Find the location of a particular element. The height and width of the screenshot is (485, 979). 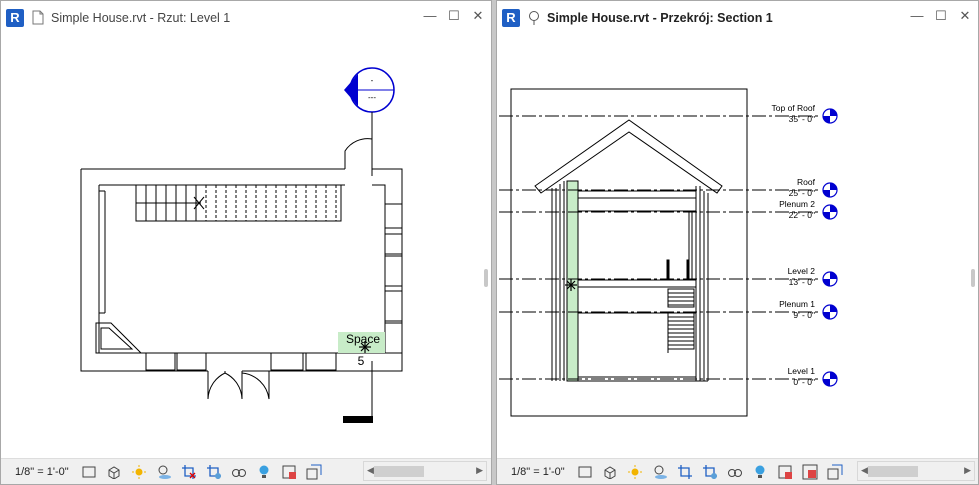

elevation-tag-bottom: --- is located at coordinates (372, 97).